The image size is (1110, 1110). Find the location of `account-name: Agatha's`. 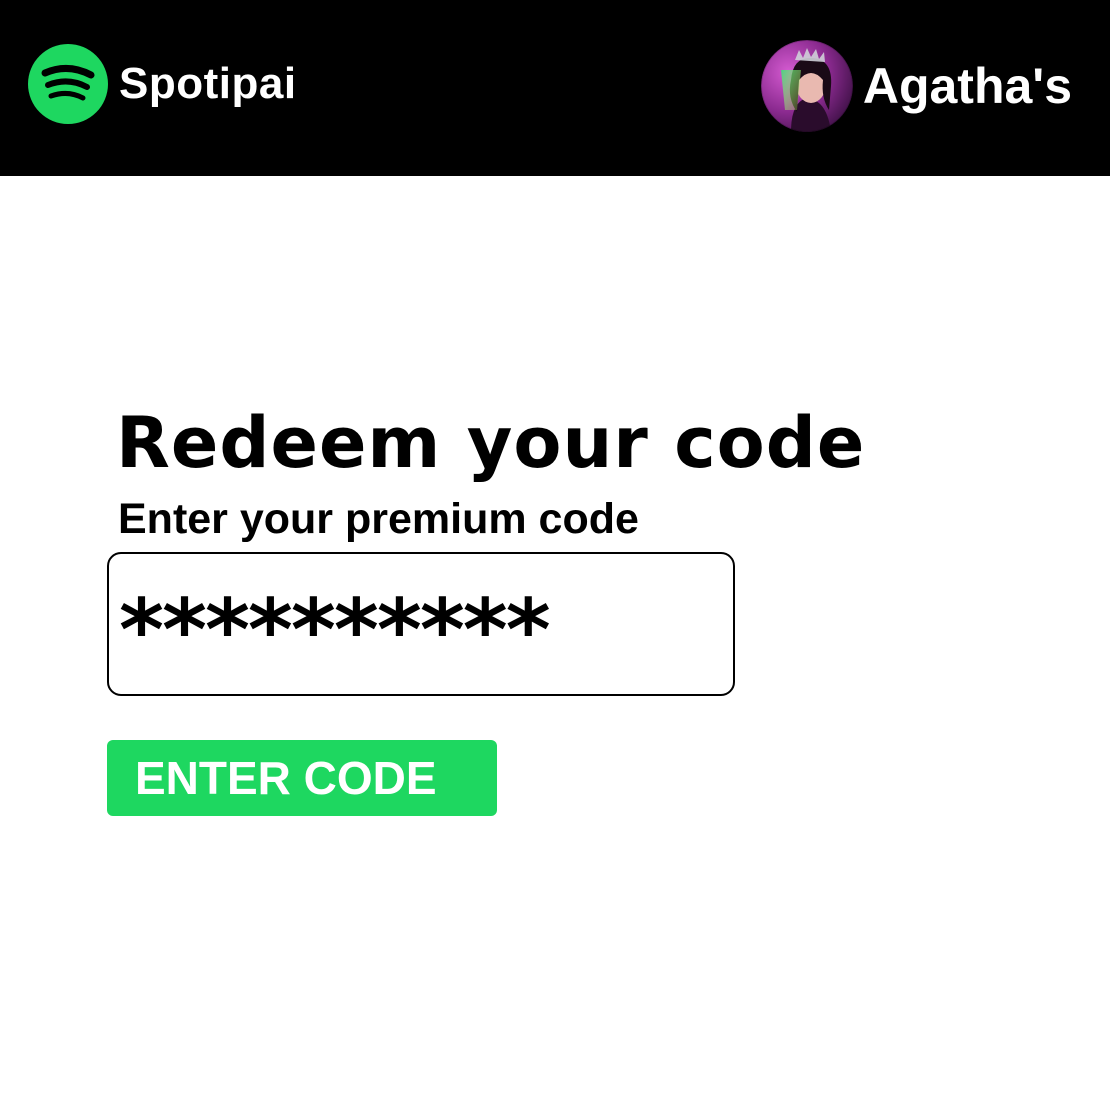

account-name: Agatha's is located at coordinates (967, 86).